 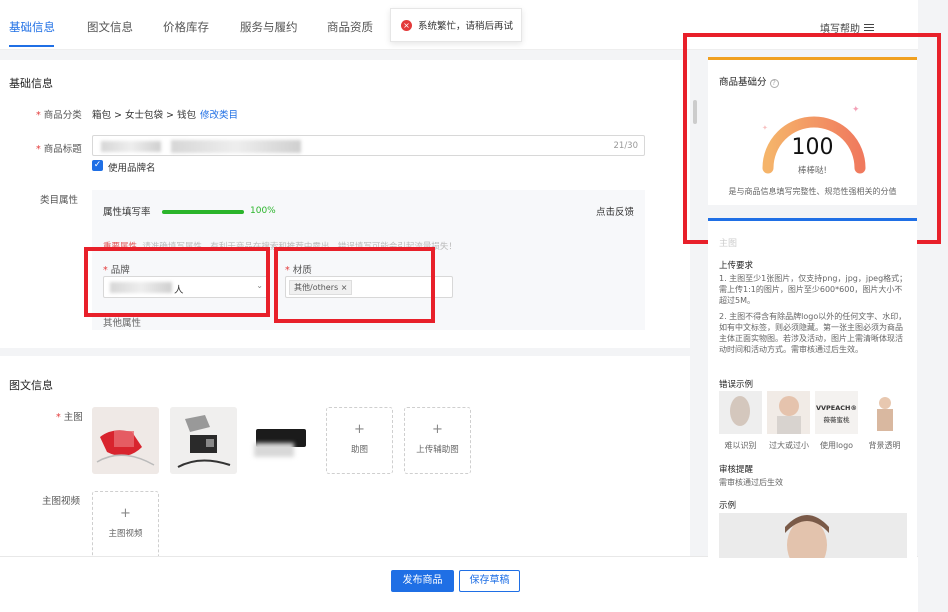 I want to click on tab-service-fulfillment: 服务与履约, so click(x=269, y=27).